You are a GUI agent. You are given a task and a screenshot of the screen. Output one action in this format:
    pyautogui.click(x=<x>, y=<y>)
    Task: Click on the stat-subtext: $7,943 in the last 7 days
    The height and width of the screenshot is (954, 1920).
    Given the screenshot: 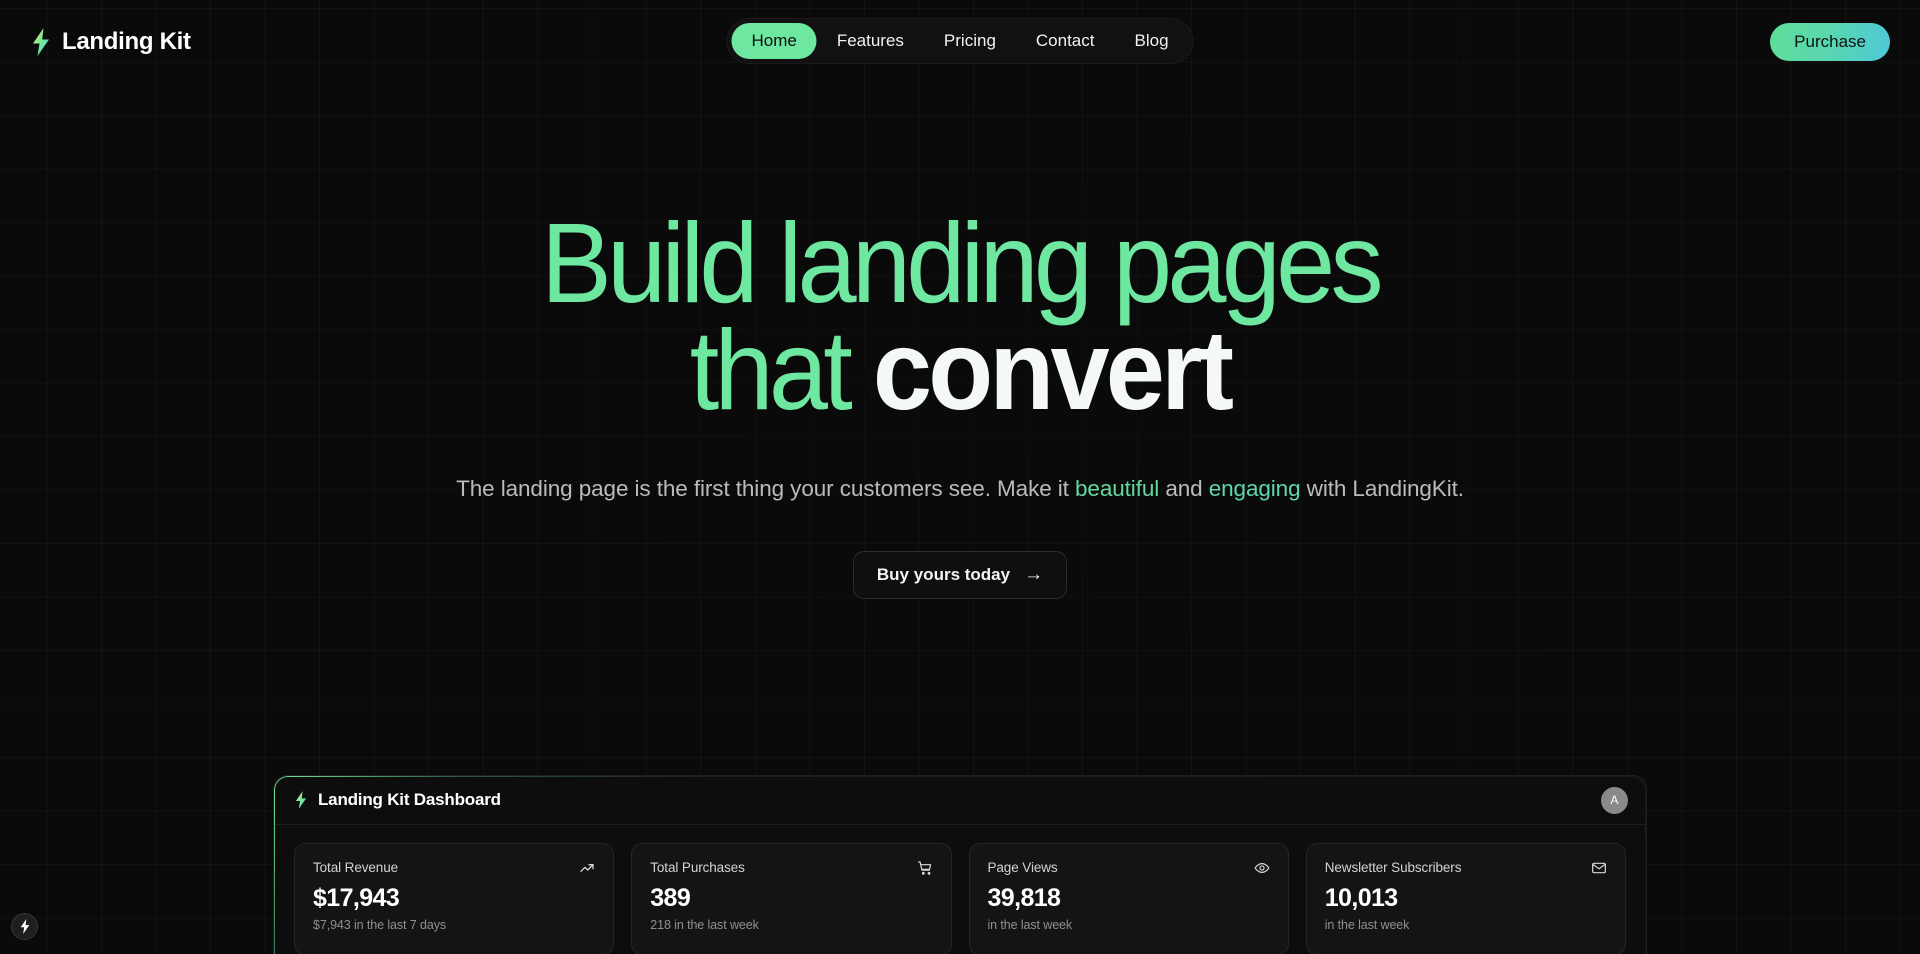 What is the action you would take?
    pyautogui.click(x=380, y=925)
    